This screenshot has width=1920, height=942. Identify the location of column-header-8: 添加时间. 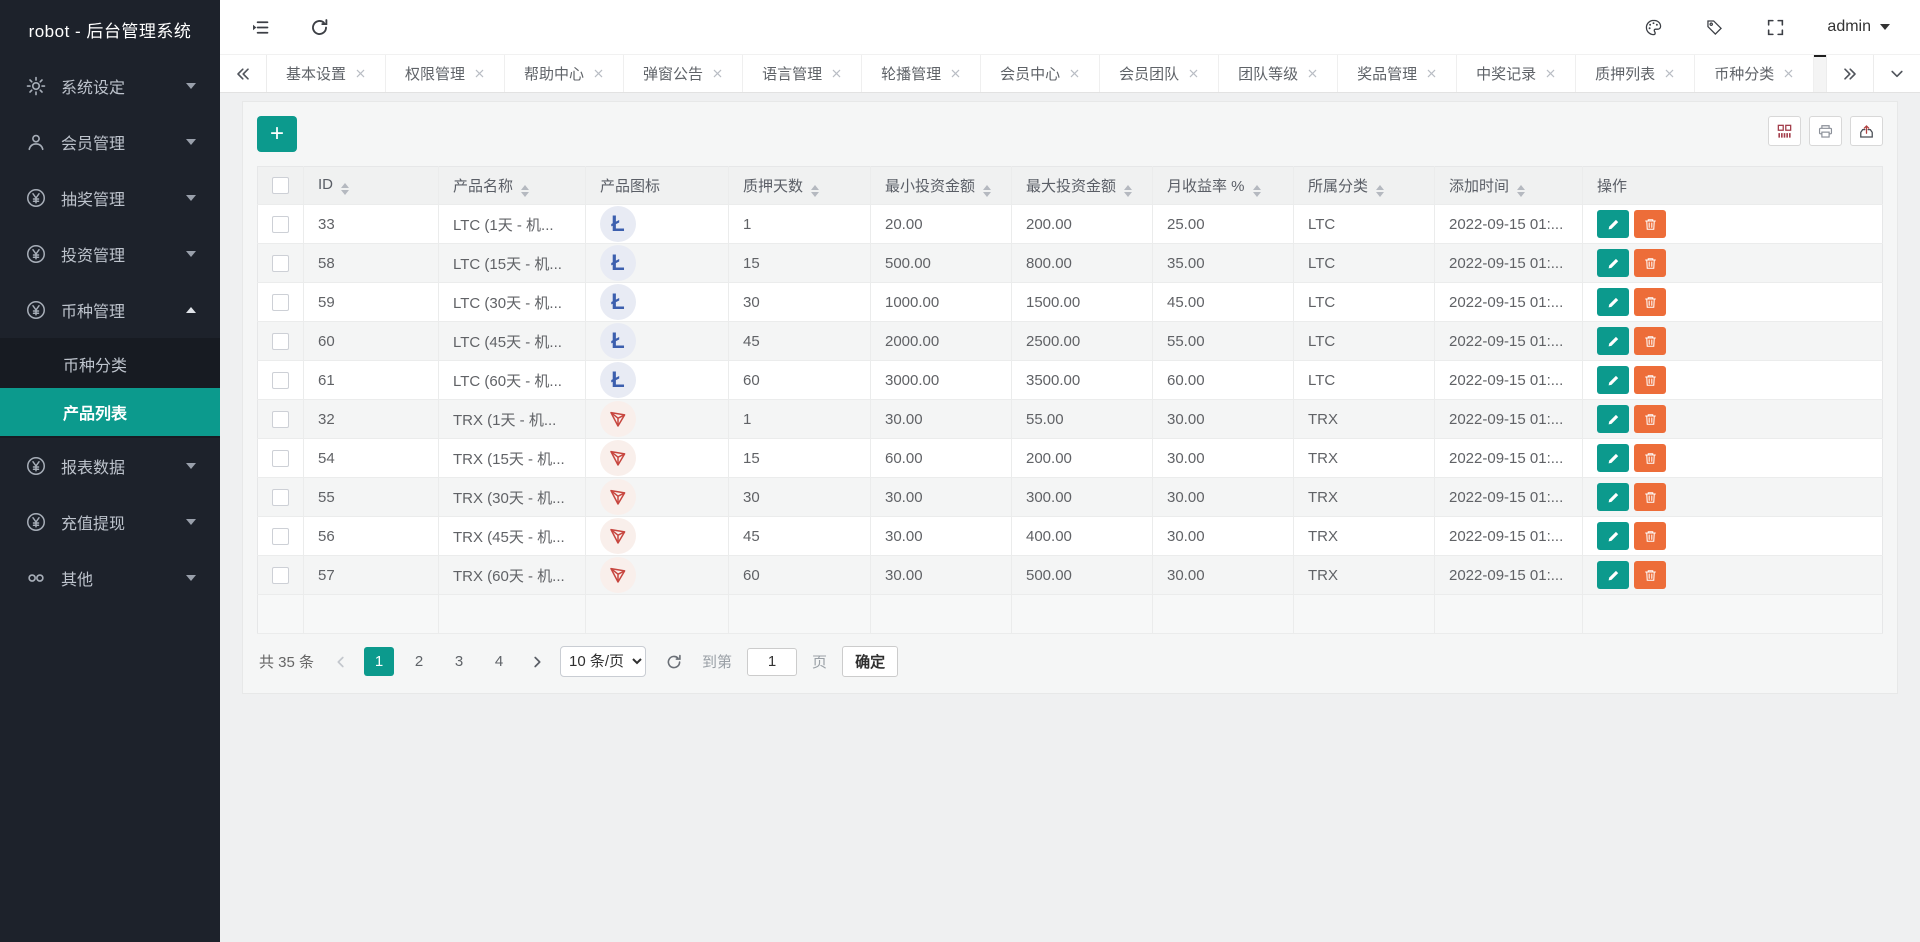
(1508, 185).